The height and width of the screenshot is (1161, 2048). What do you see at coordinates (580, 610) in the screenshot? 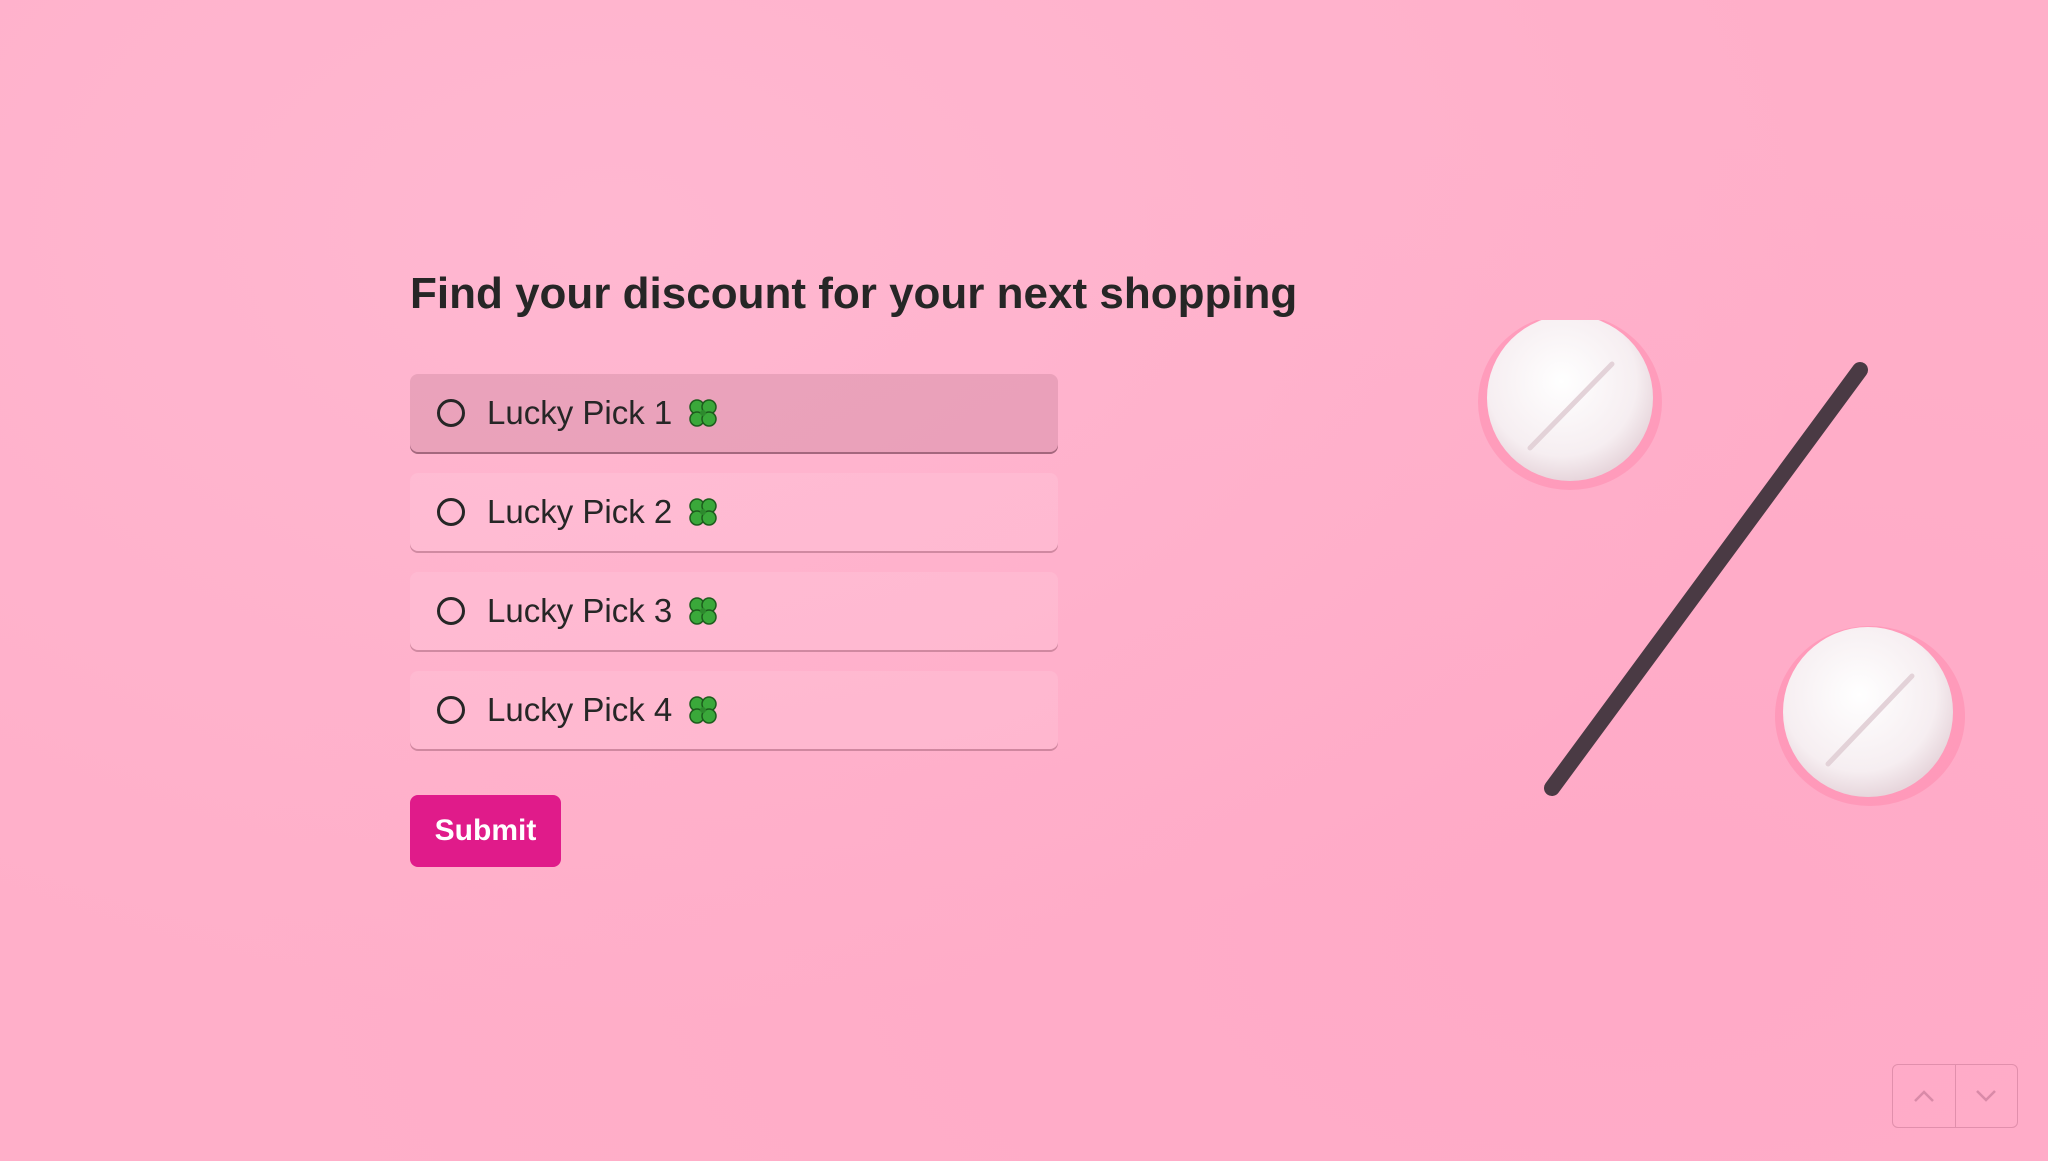
I see `option-label: Lucky Pick 3` at bounding box center [580, 610].